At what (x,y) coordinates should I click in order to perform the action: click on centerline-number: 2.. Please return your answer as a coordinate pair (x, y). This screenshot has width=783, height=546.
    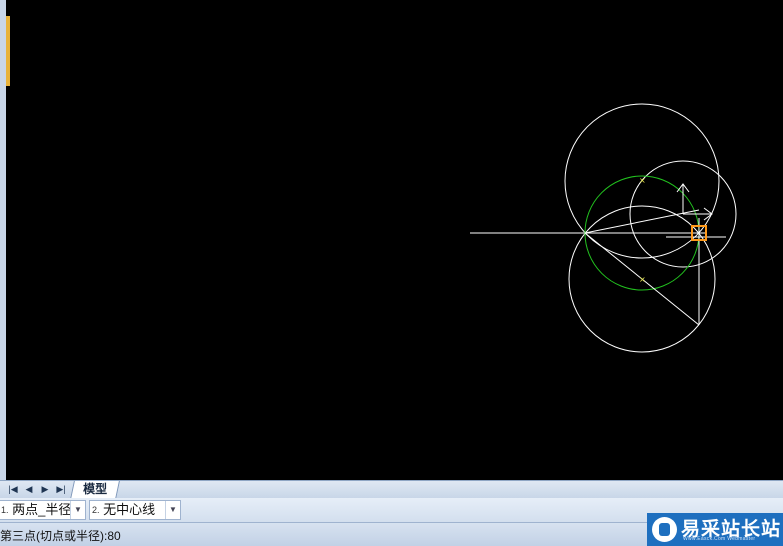
    Looking at the image, I should click on (96, 510).